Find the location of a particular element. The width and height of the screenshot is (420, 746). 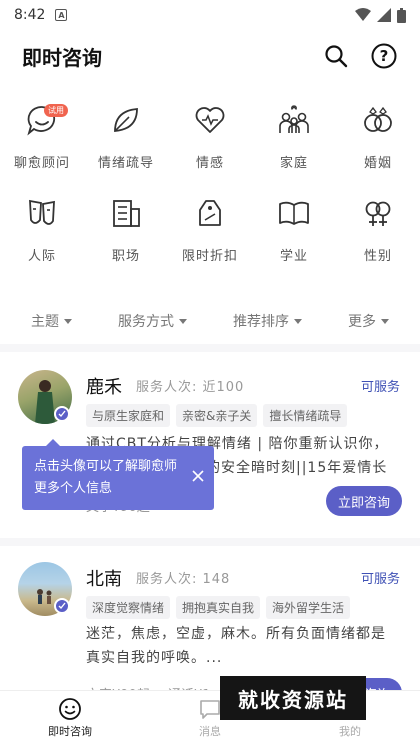

tag: 亲密&亲子关 is located at coordinates (217, 415).